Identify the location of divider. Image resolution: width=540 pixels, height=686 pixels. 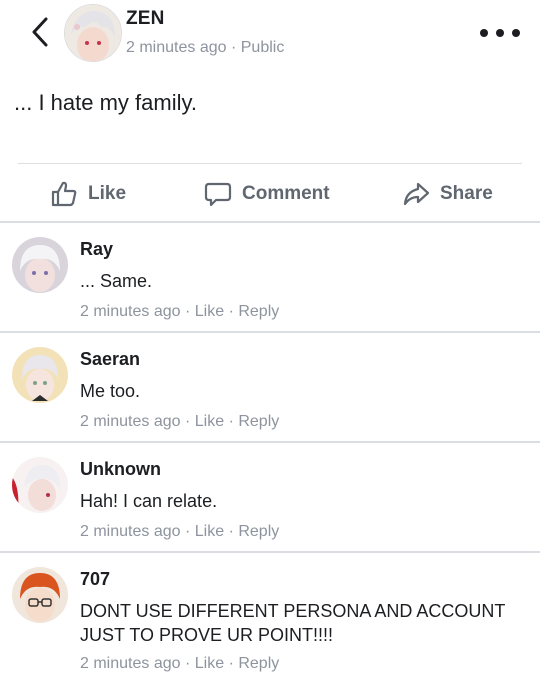
(270, 163).